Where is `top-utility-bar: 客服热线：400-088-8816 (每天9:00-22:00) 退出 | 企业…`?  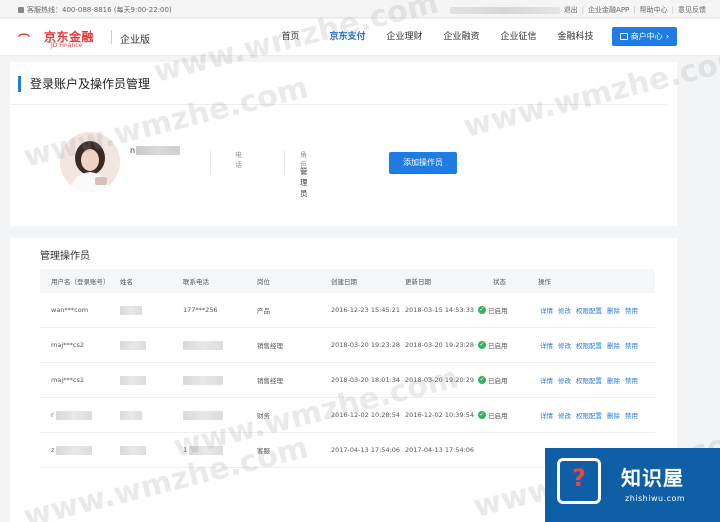 top-utility-bar: 客服热线：400-088-8816 (每天9:00-22:00) 退出 | 企业… is located at coordinates (360, 9).